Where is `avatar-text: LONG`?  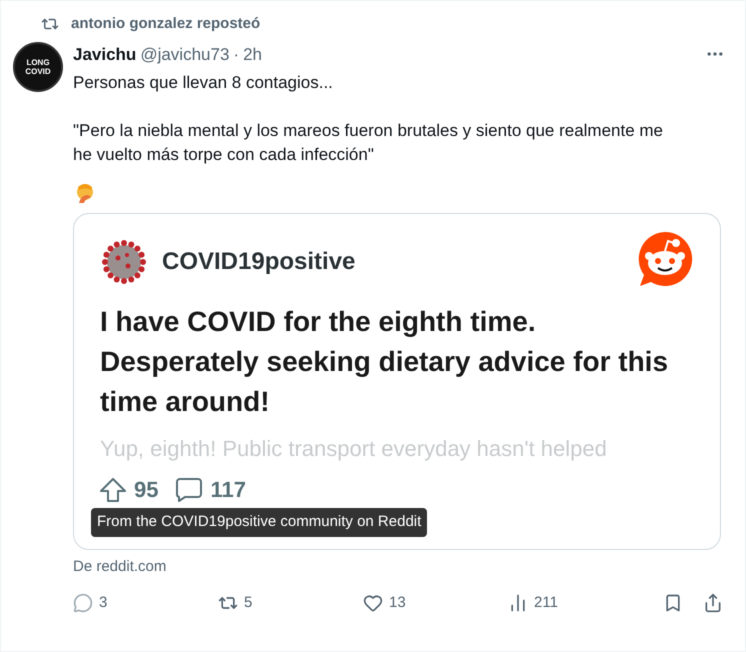
avatar-text: LONG is located at coordinates (38, 62).